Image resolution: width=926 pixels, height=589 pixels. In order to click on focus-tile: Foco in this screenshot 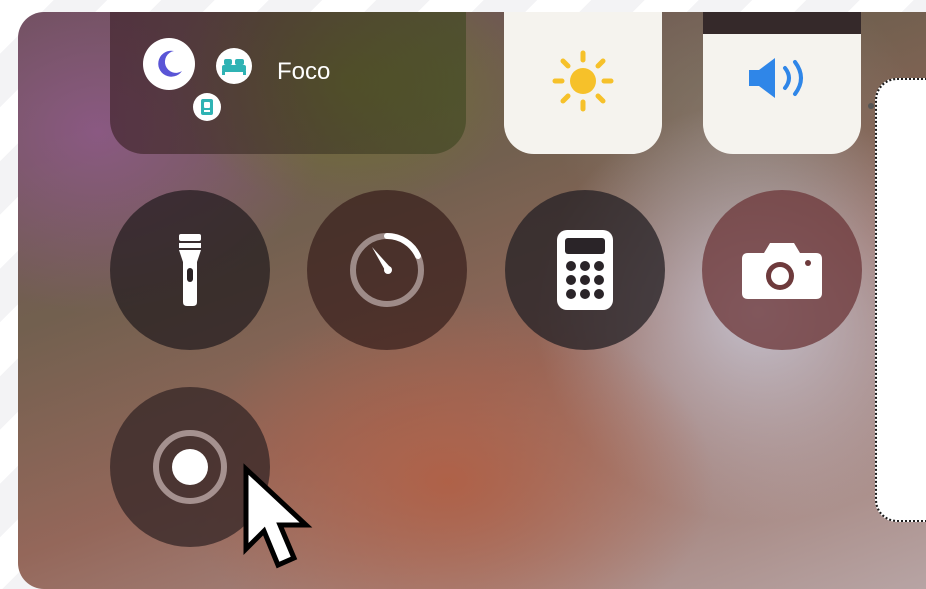, I will do `click(288, 83)`.